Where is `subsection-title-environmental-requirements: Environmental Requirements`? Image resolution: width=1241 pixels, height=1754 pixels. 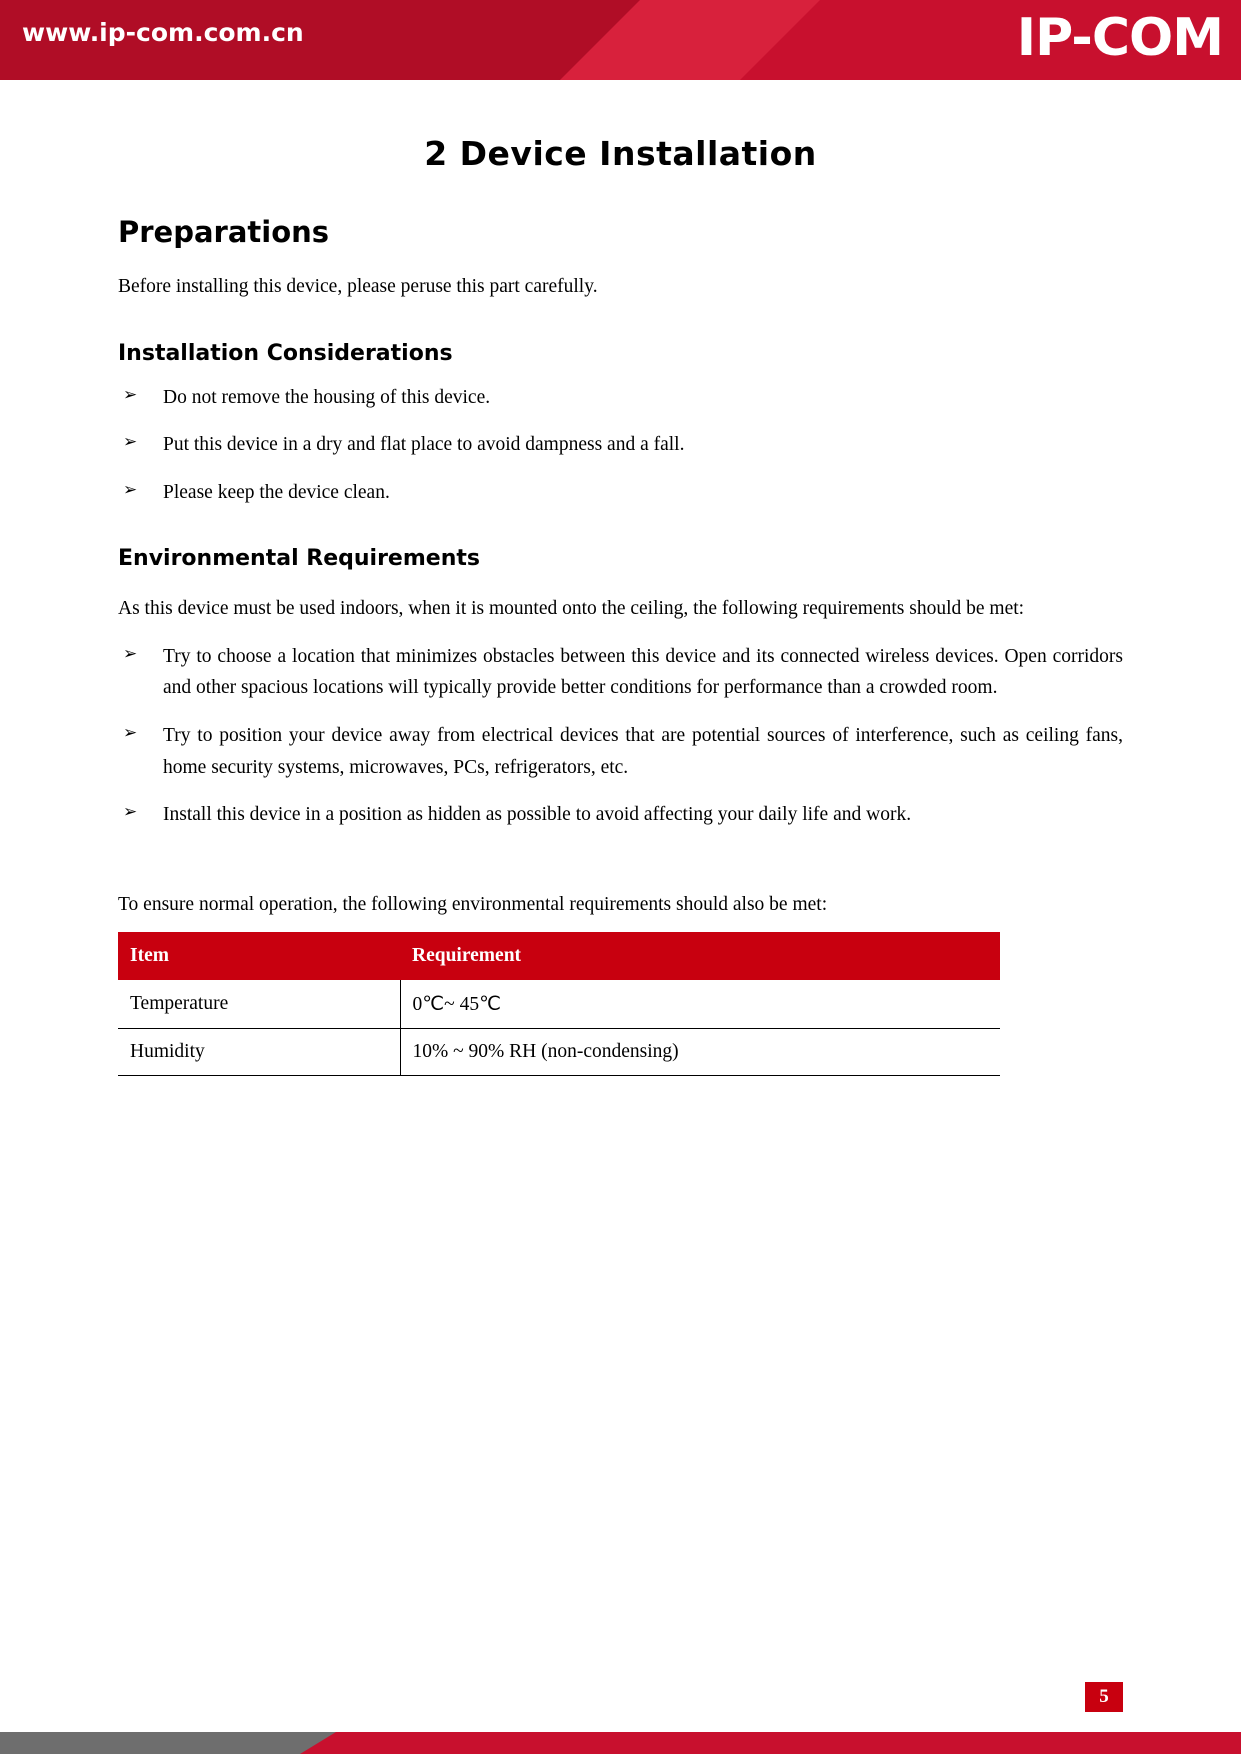
subsection-title-environmental-requirements: Environmental Requirements is located at coordinates (299, 559).